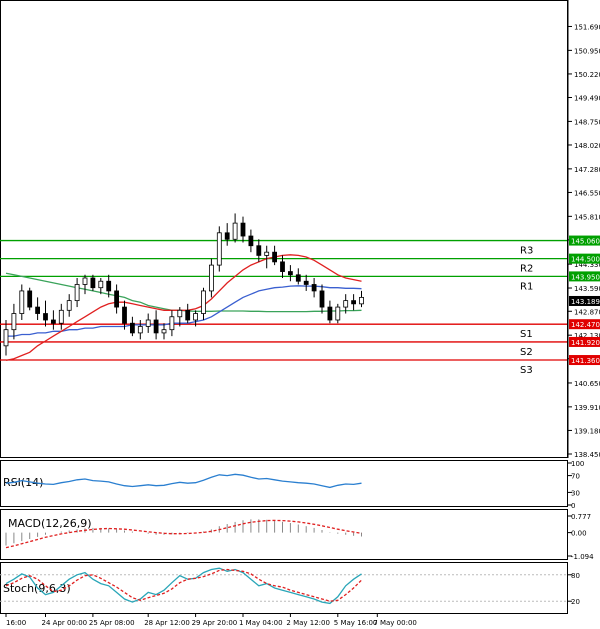  Describe the element at coordinates (526, 370) in the screenshot. I see `level-name-s3: S3` at that location.